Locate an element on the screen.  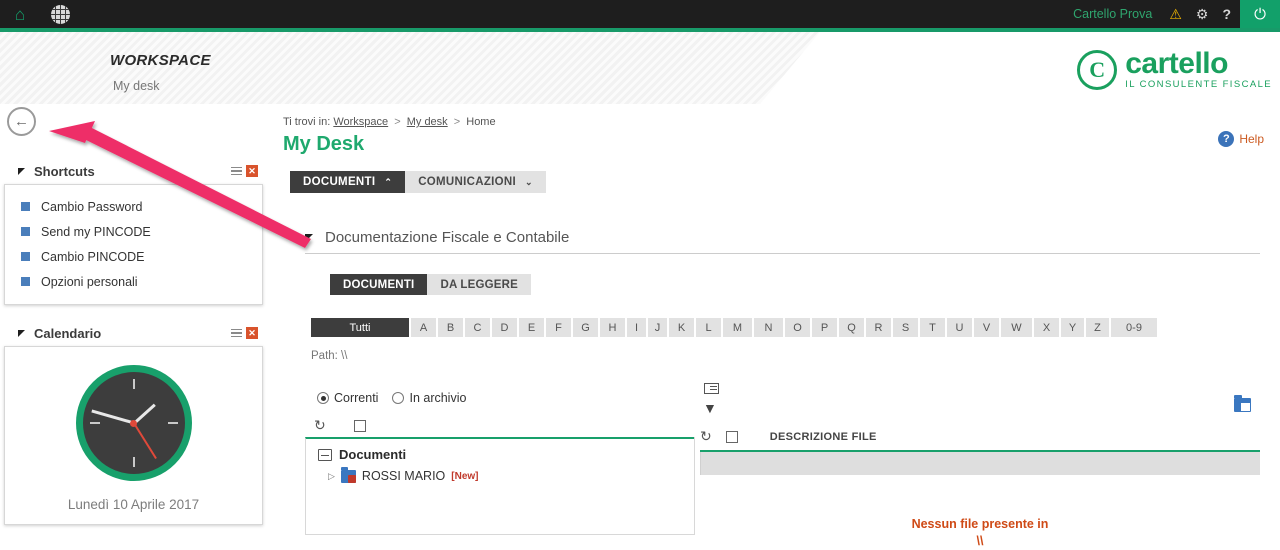
radio-dot-icon is located at coordinates (398, 398).